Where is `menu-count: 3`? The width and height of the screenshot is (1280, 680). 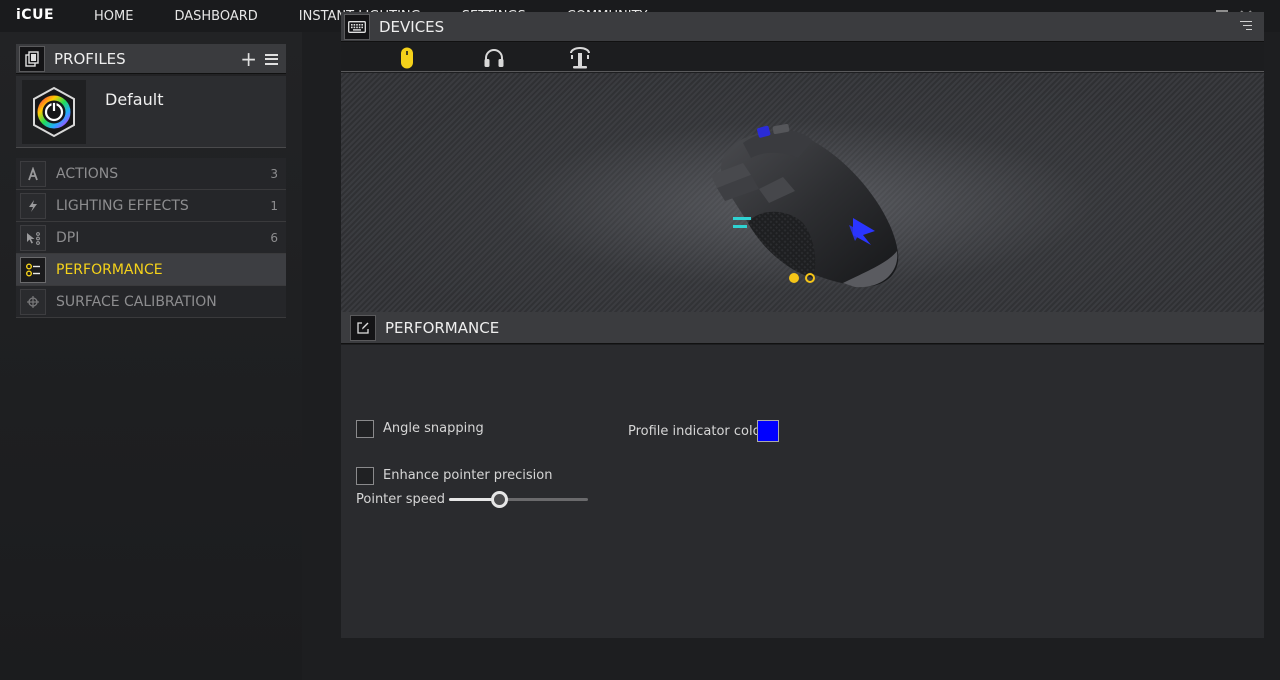
menu-count: 3 is located at coordinates (274, 173).